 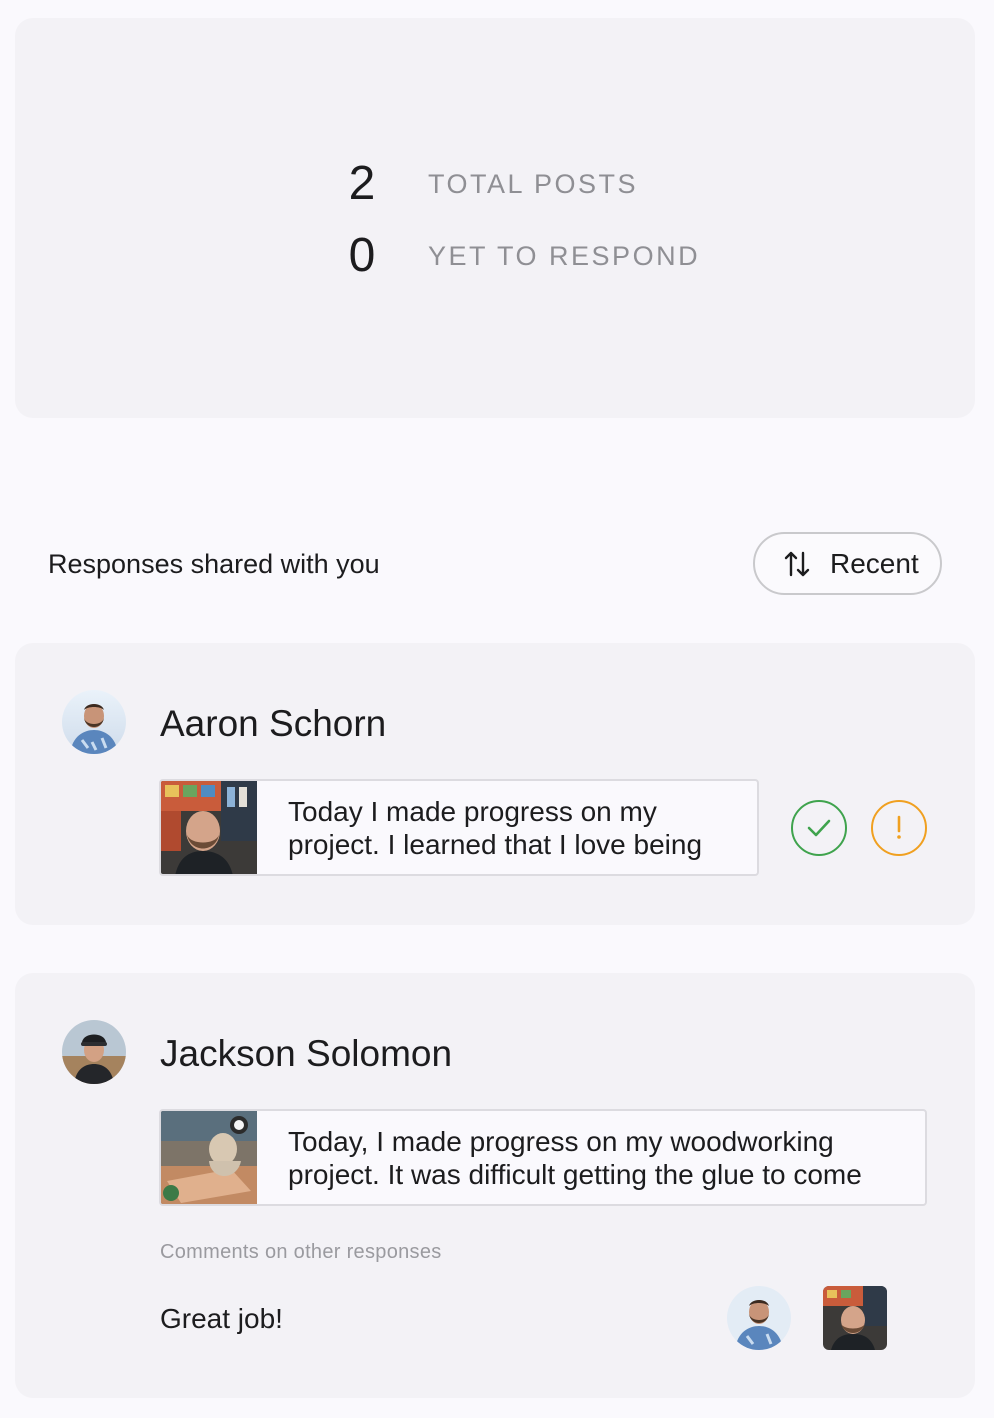 What do you see at coordinates (759, 1318) in the screenshot?
I see `commenter-avatar` at bounding box center [759, 1318].